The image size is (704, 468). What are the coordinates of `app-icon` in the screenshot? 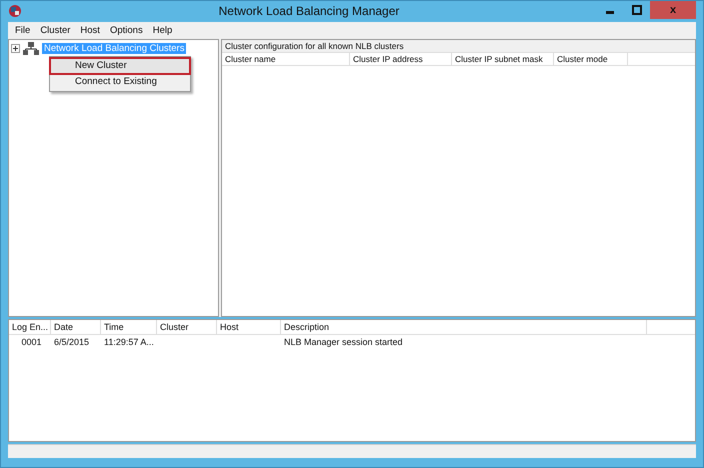 It's located at (15, 11).